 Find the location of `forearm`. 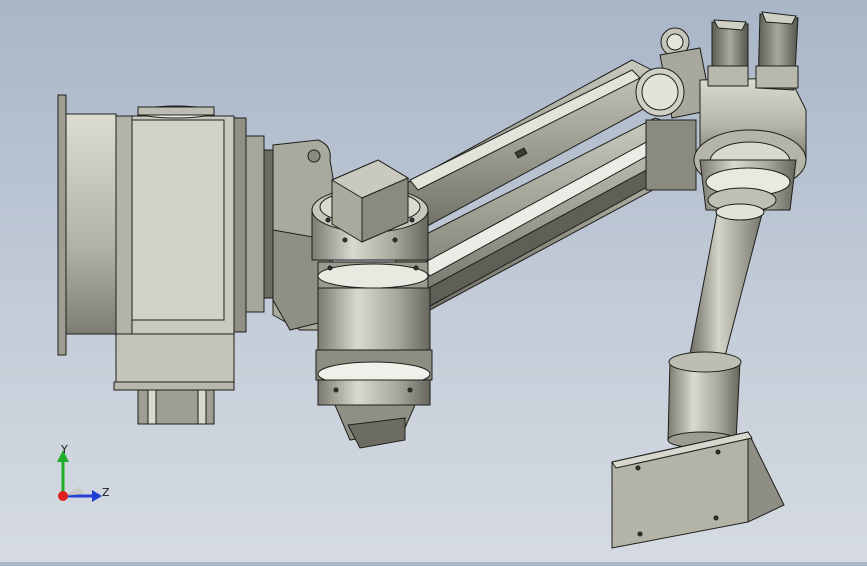

forearm is located at coordinates (727, 282).